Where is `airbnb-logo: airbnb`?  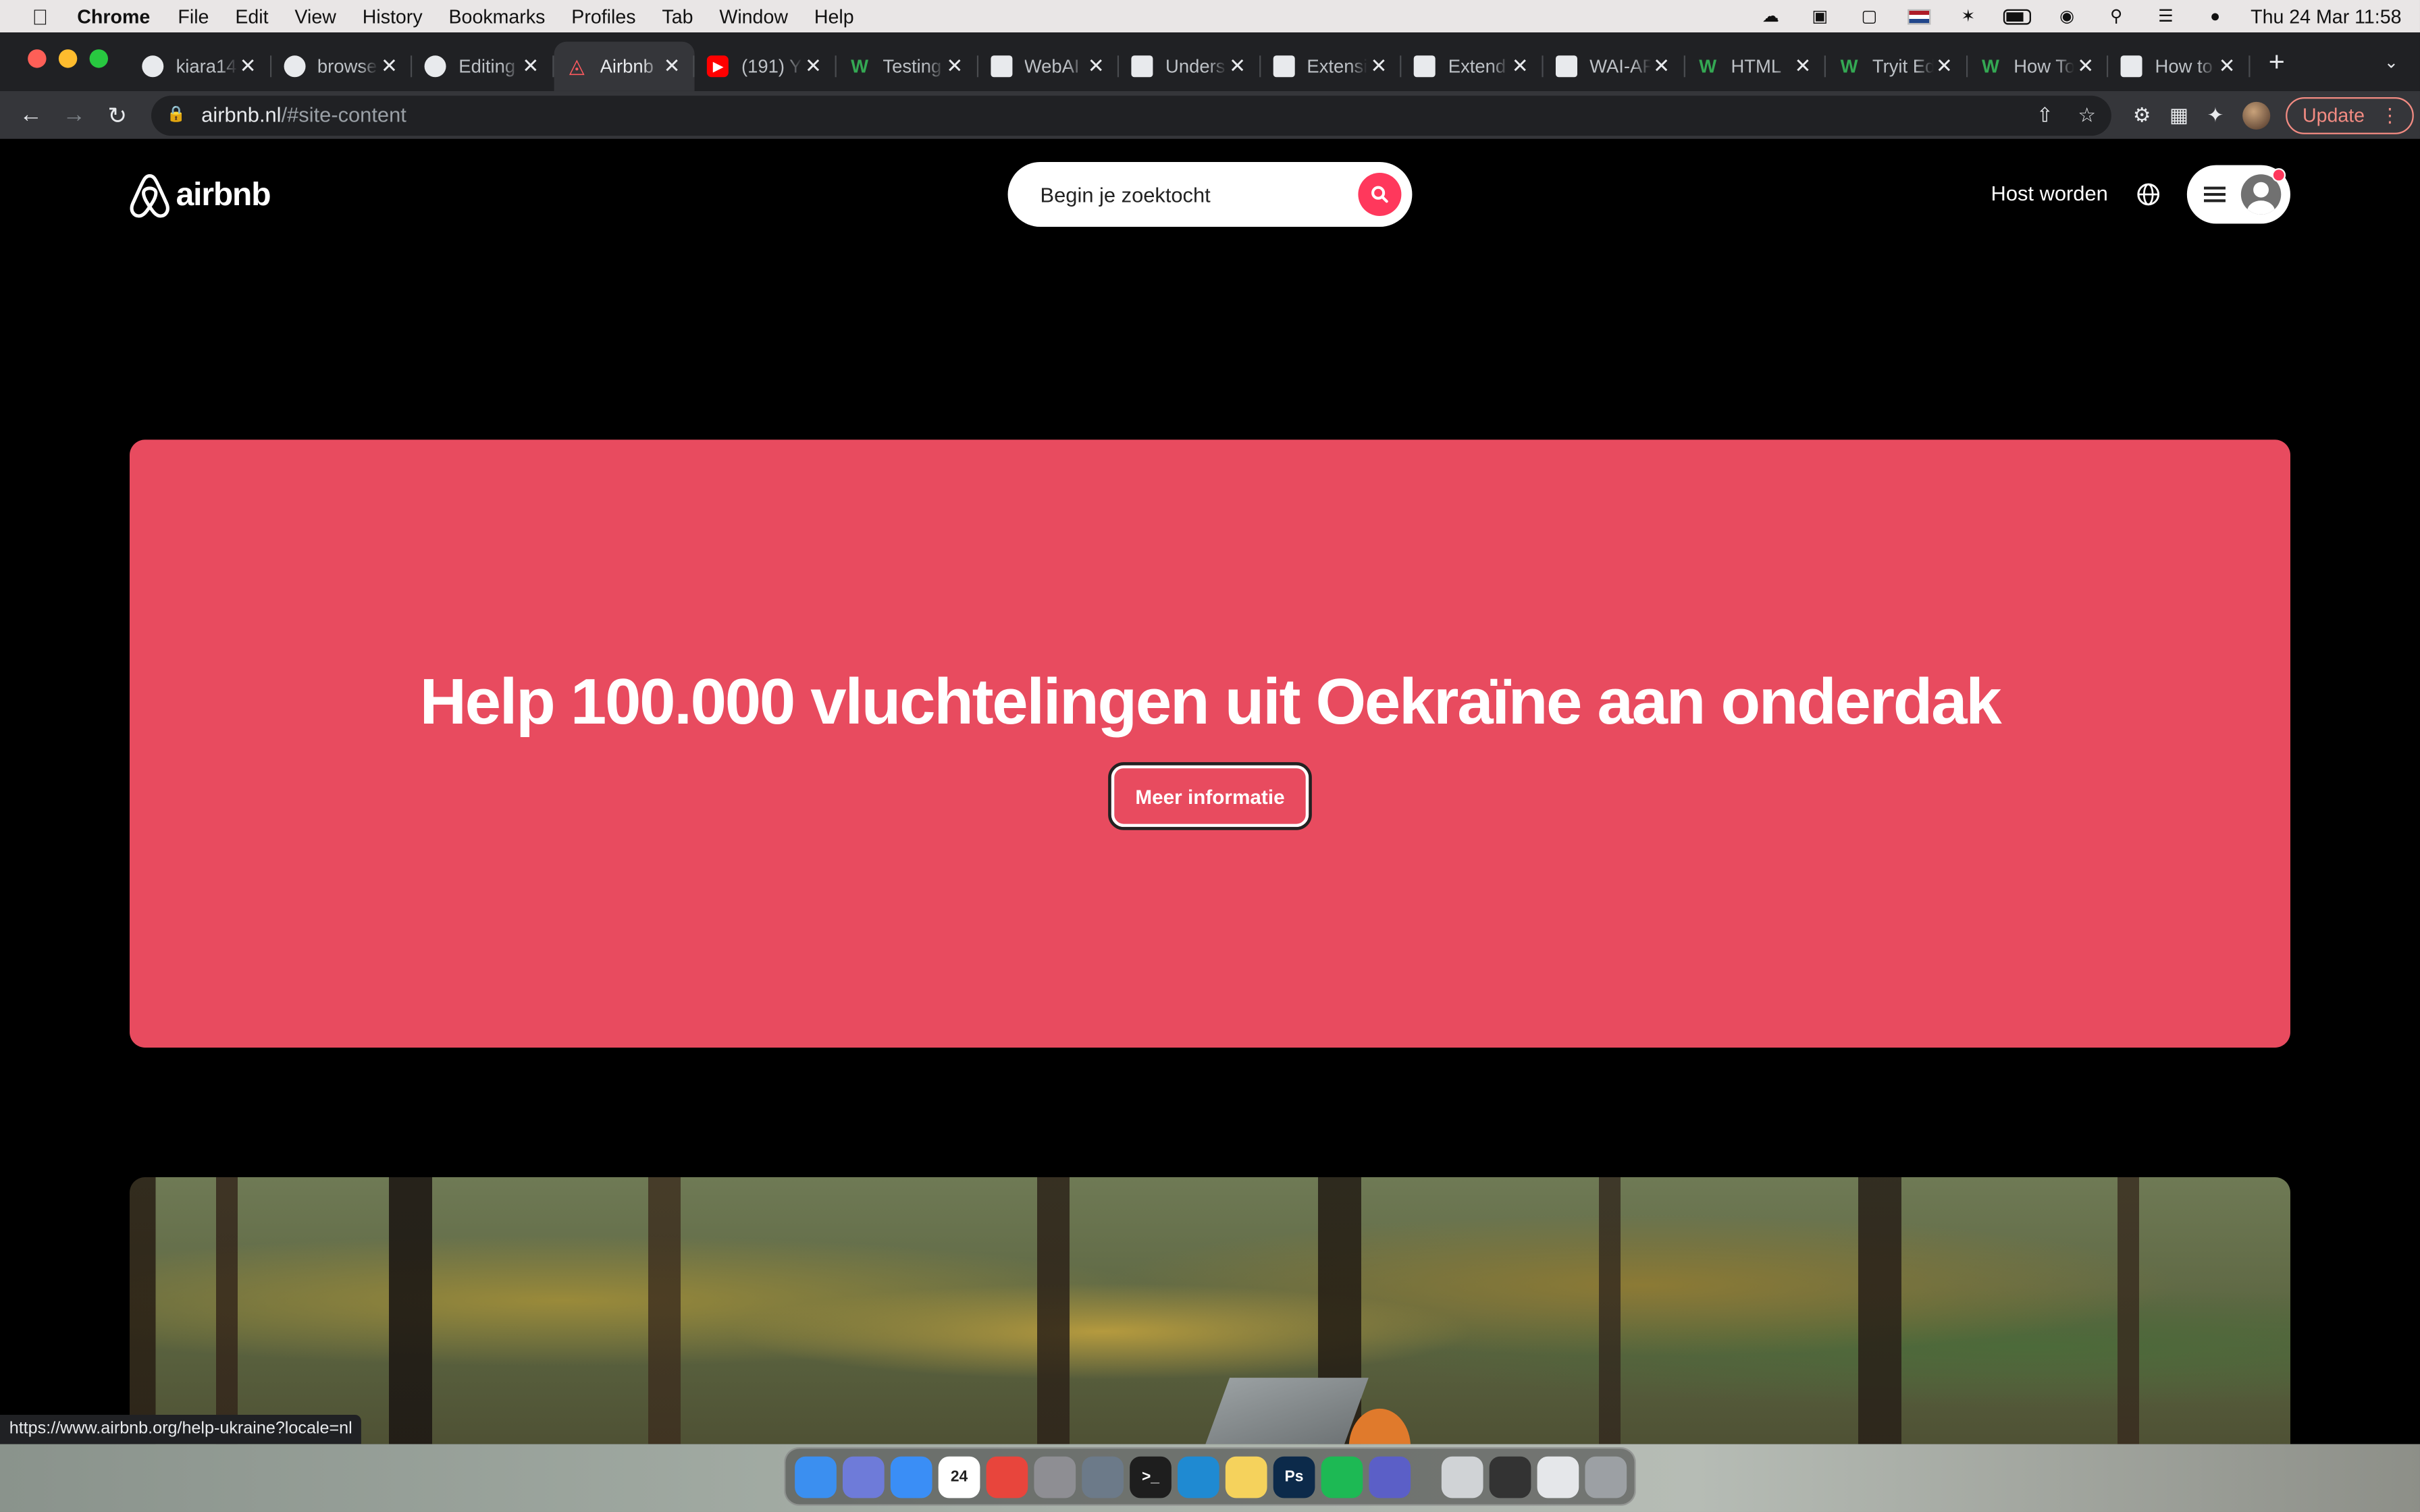 airbnb-logo: airbnb is located at coordinates (200, 196).